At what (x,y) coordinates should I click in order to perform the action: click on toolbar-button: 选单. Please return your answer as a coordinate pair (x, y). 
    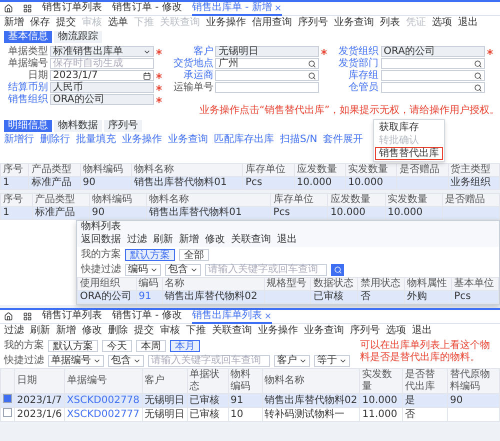
    Looking at the image, I should click on (118, 23).